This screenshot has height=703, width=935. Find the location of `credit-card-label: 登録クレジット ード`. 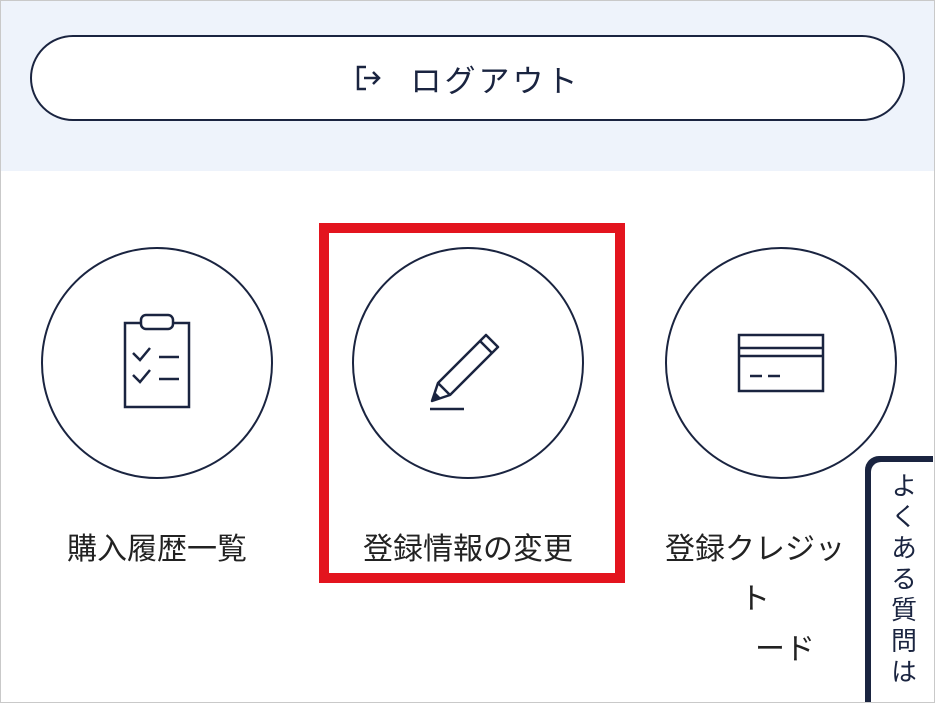

credit-card-label: 登録クレジット ード is located at coordinates (755, 600).